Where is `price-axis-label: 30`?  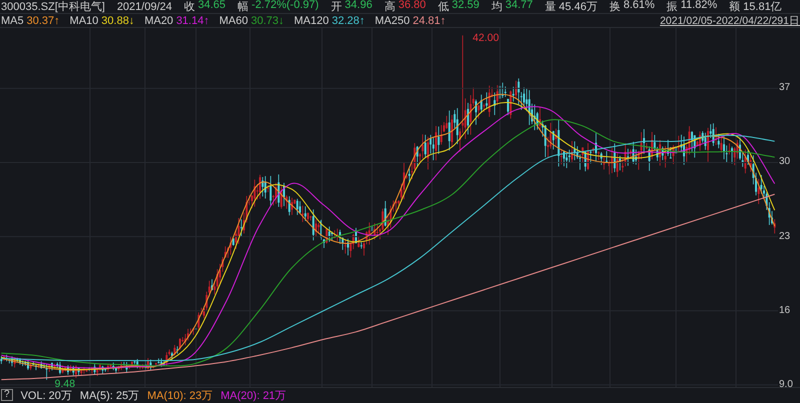 price-axis-label: 30 is located at coordinates (784, 162).